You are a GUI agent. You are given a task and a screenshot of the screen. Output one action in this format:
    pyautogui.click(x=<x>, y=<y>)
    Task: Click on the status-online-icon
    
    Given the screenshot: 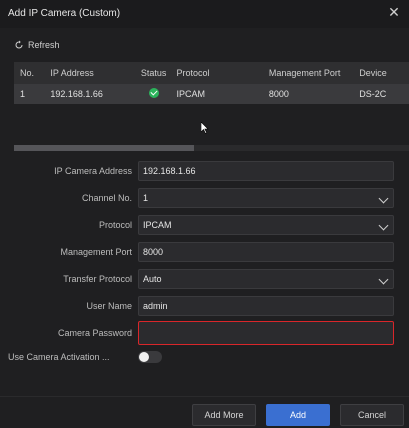 What is the action you would take?
    pyautogui.click(x=153, y=93)
    